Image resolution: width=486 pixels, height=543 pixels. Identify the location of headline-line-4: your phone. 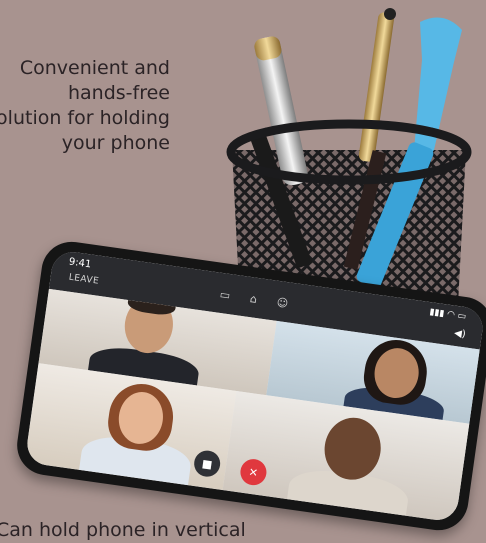
(115, 143).